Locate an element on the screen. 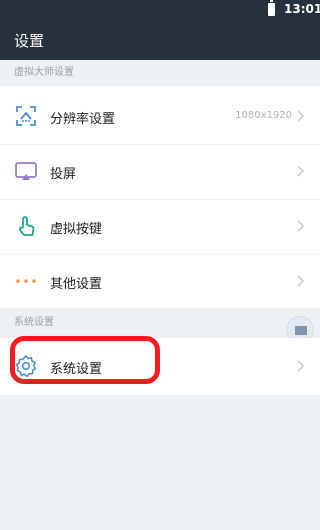  section-header-virtual-master: 虚拟大师设置 is located at coordinates (160, 73).